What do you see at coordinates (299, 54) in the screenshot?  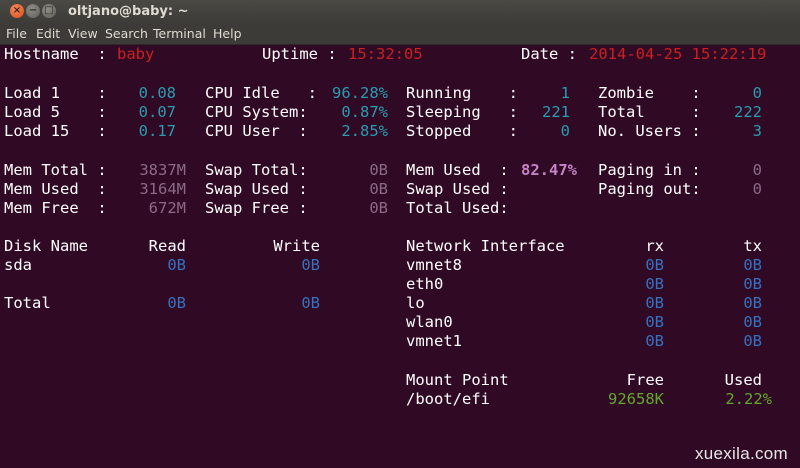 I see `uptime-label: Uptime :` at bounding box center [299, 54].